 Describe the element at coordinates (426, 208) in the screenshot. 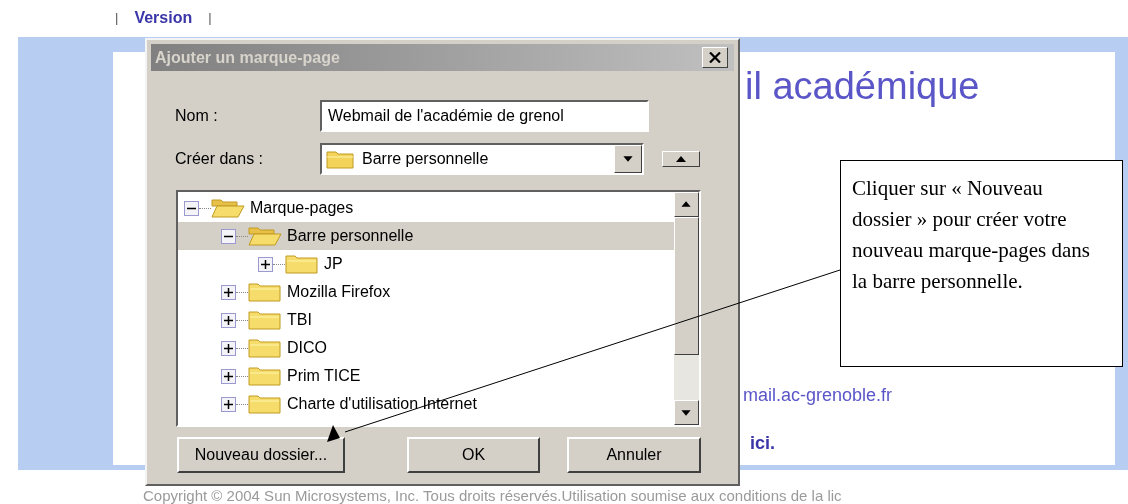

I see `tree-row: Marque-pages` at that location.